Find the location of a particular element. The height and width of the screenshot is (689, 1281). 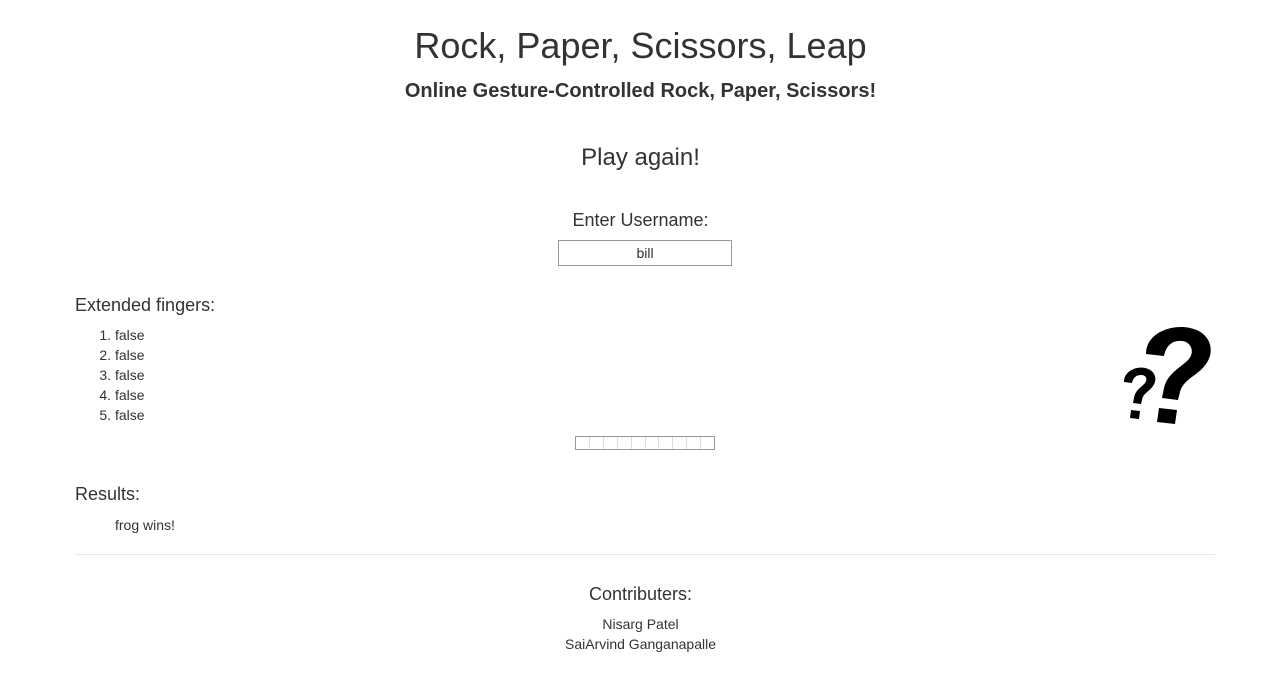

username-label: Enter Username: is located at coordinates (640, 220).